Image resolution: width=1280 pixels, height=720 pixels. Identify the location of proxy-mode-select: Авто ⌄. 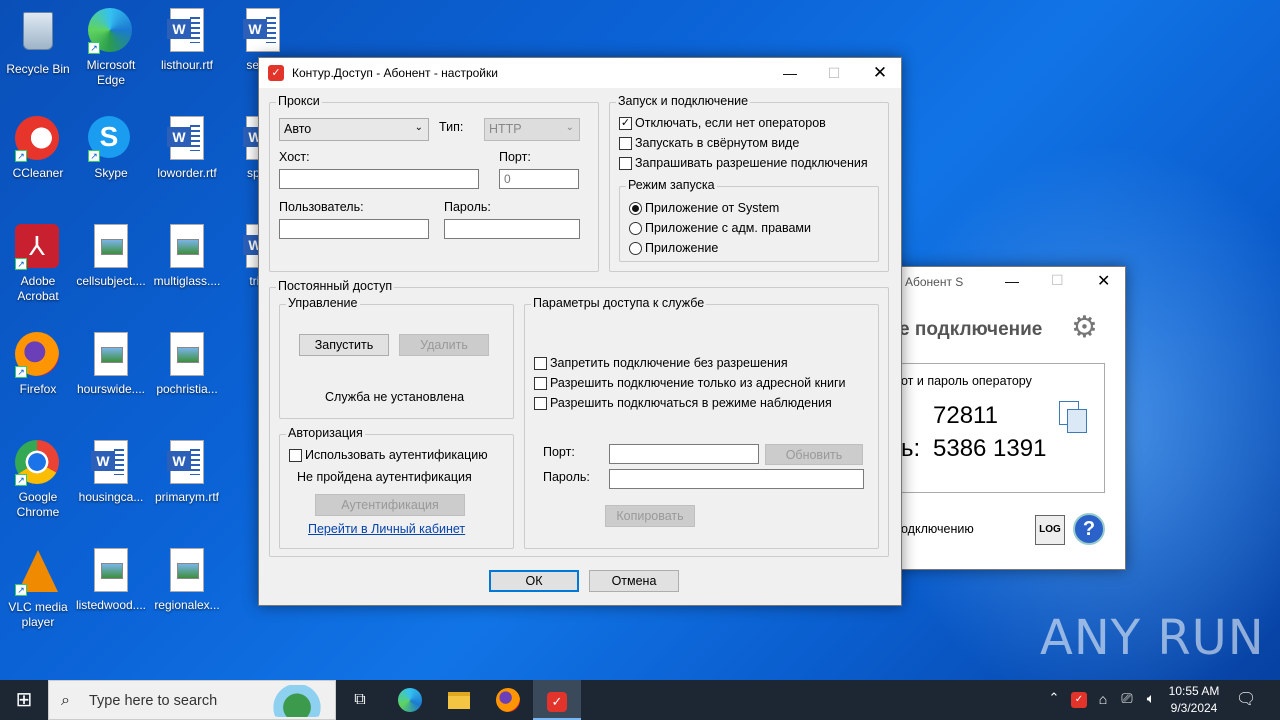
(354, 129).